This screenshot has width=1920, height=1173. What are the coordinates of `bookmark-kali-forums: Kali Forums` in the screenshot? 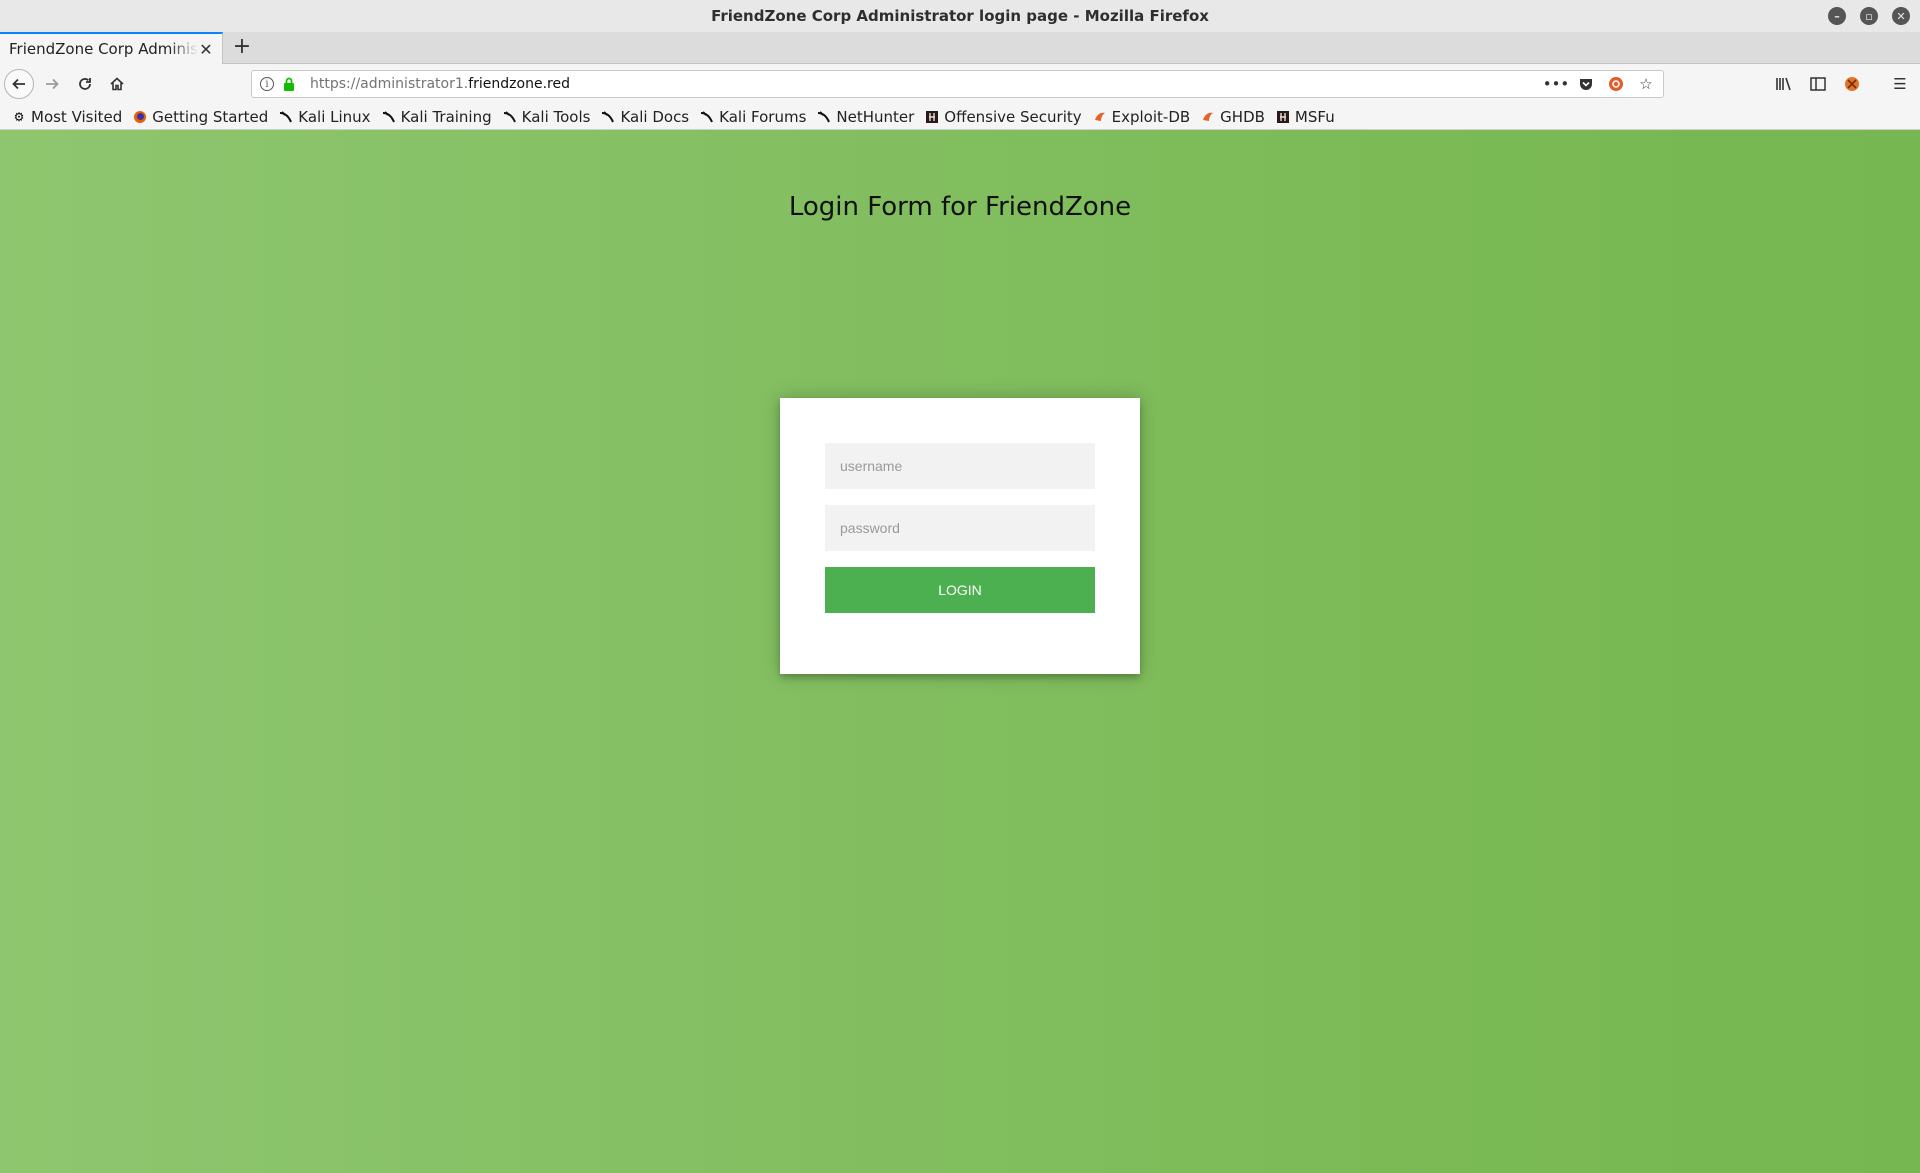 It's located at (753, 117).